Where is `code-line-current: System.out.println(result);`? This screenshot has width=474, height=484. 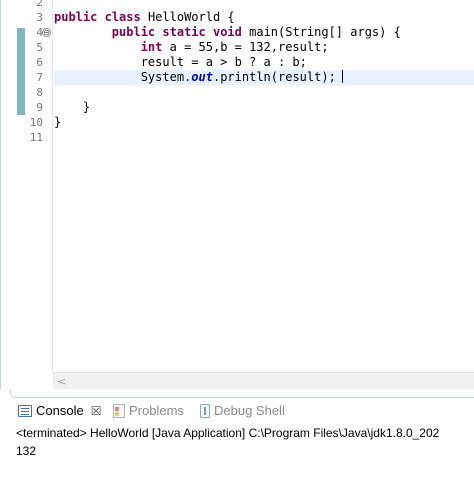
code-line-current: System.out.println(result); is located at coordinates (264, 77).